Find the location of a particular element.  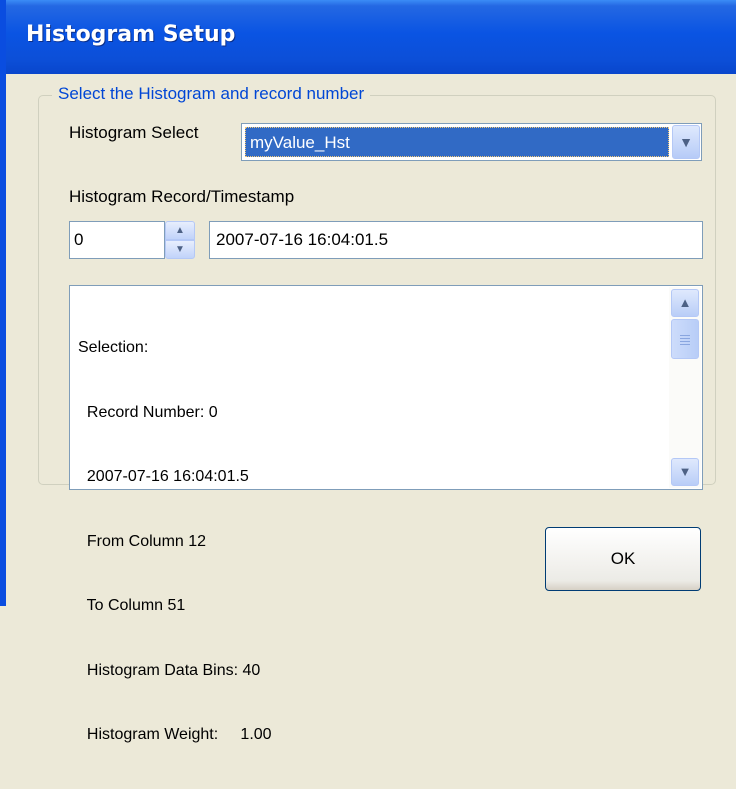

selection-line: 2007-07-16 16:04:01.5 is located at coordinates (163, 476).